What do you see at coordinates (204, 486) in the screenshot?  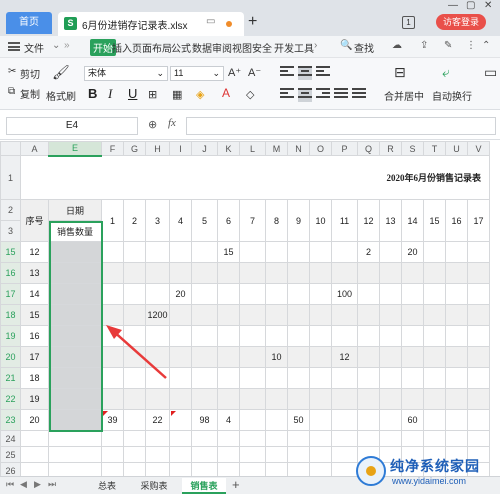 I see `sheet-tab-sales: 销售表` at bounding box center [204, 486].